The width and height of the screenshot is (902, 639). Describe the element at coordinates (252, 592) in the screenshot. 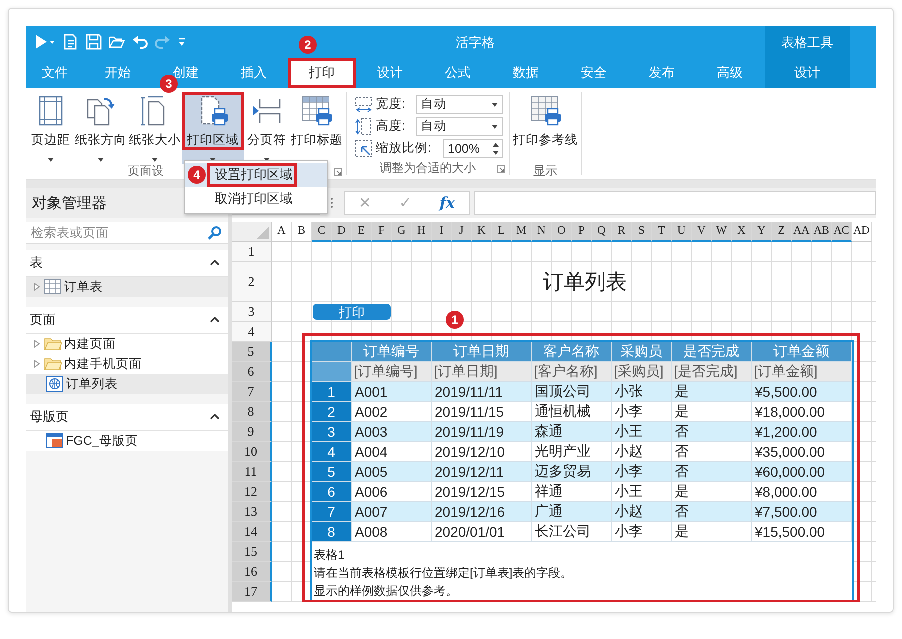

I see `row-header: 17` at that location.